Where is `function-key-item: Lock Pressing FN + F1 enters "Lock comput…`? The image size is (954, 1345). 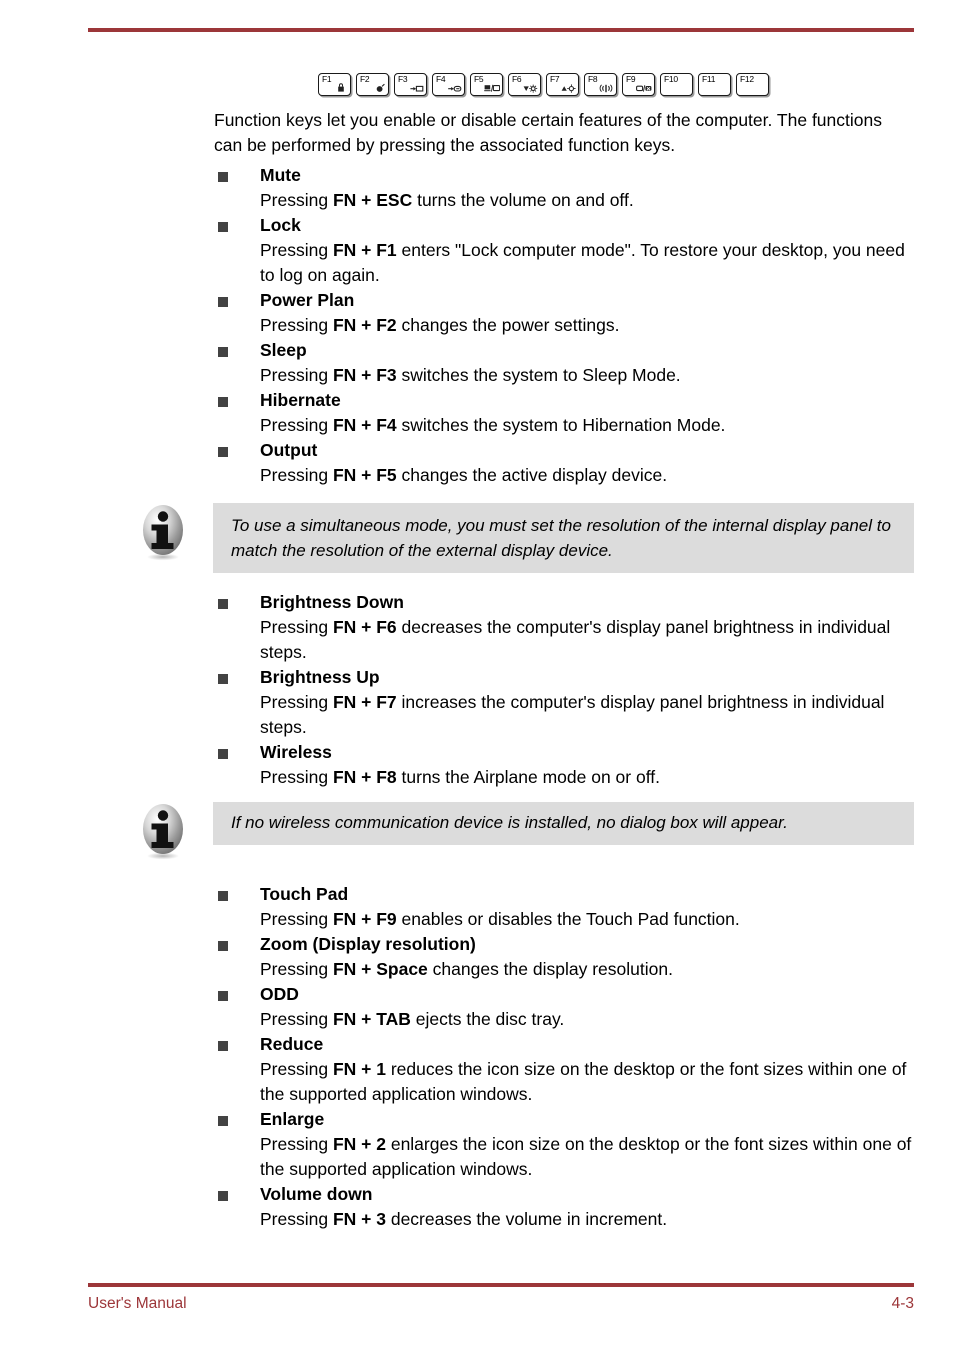 function-key-item: Lock Pressing FN + F1 enters "Lock comput… is located at coordinates (564, 250).